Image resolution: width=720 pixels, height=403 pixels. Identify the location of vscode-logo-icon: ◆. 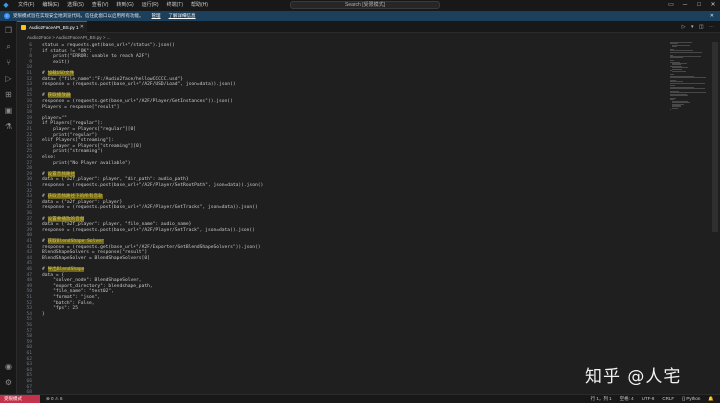
(6, 5).